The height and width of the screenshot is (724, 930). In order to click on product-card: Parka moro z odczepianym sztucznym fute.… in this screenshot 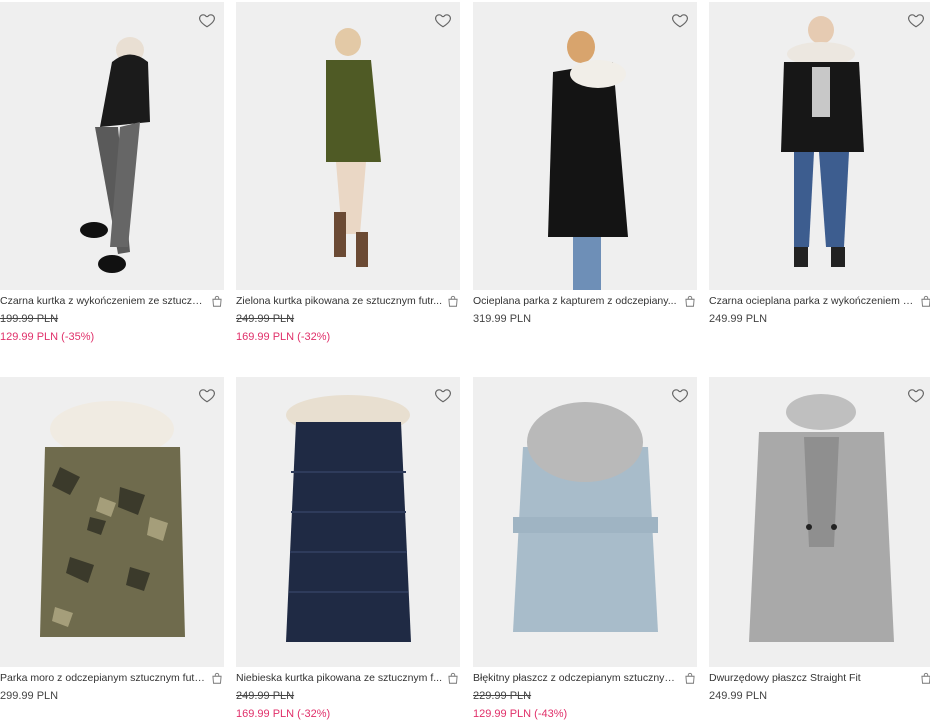, I will do `click(112, 540)`.